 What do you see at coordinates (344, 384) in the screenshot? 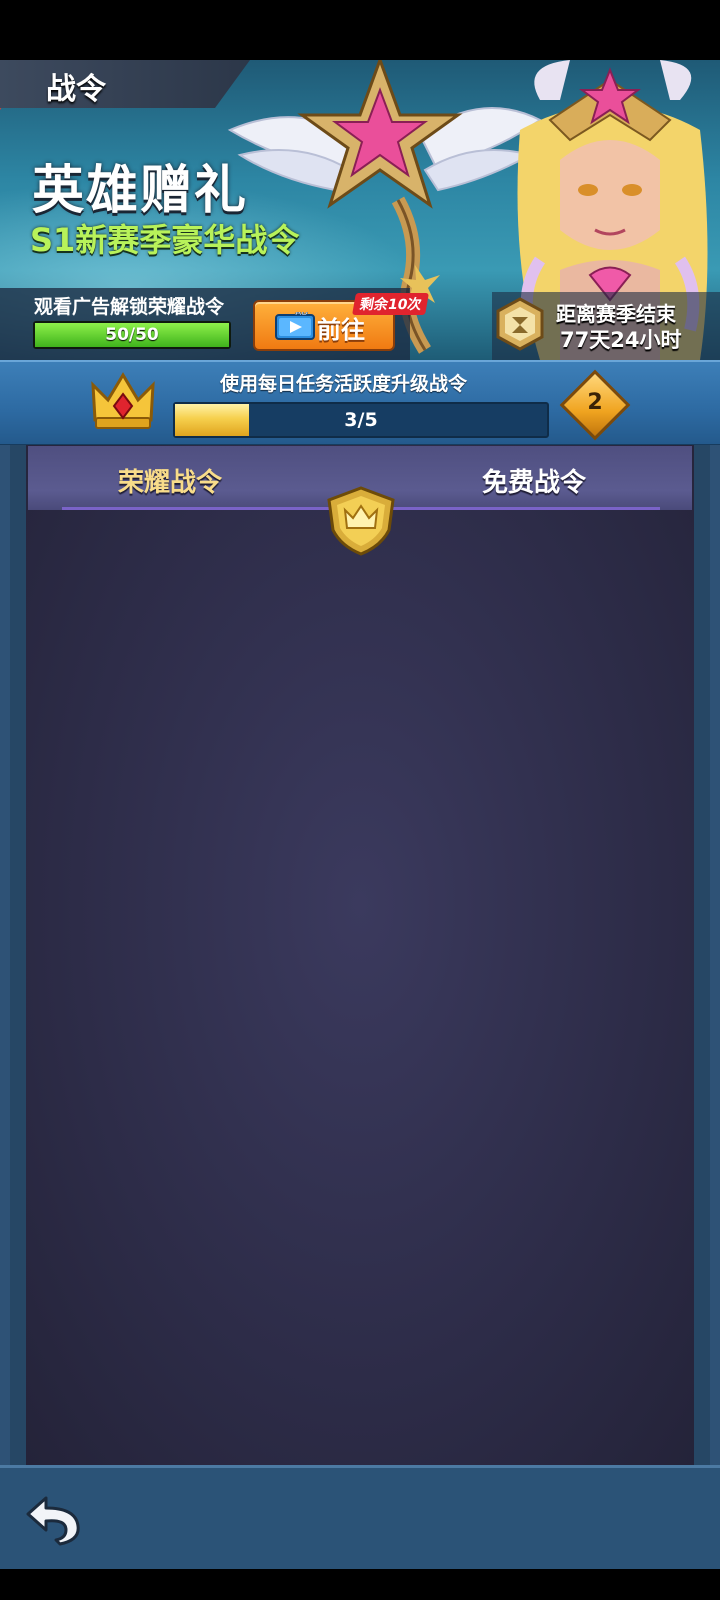
I see `level-task-label: 使用每日任务活跃度升级战令` at bounding box center [344, 384].